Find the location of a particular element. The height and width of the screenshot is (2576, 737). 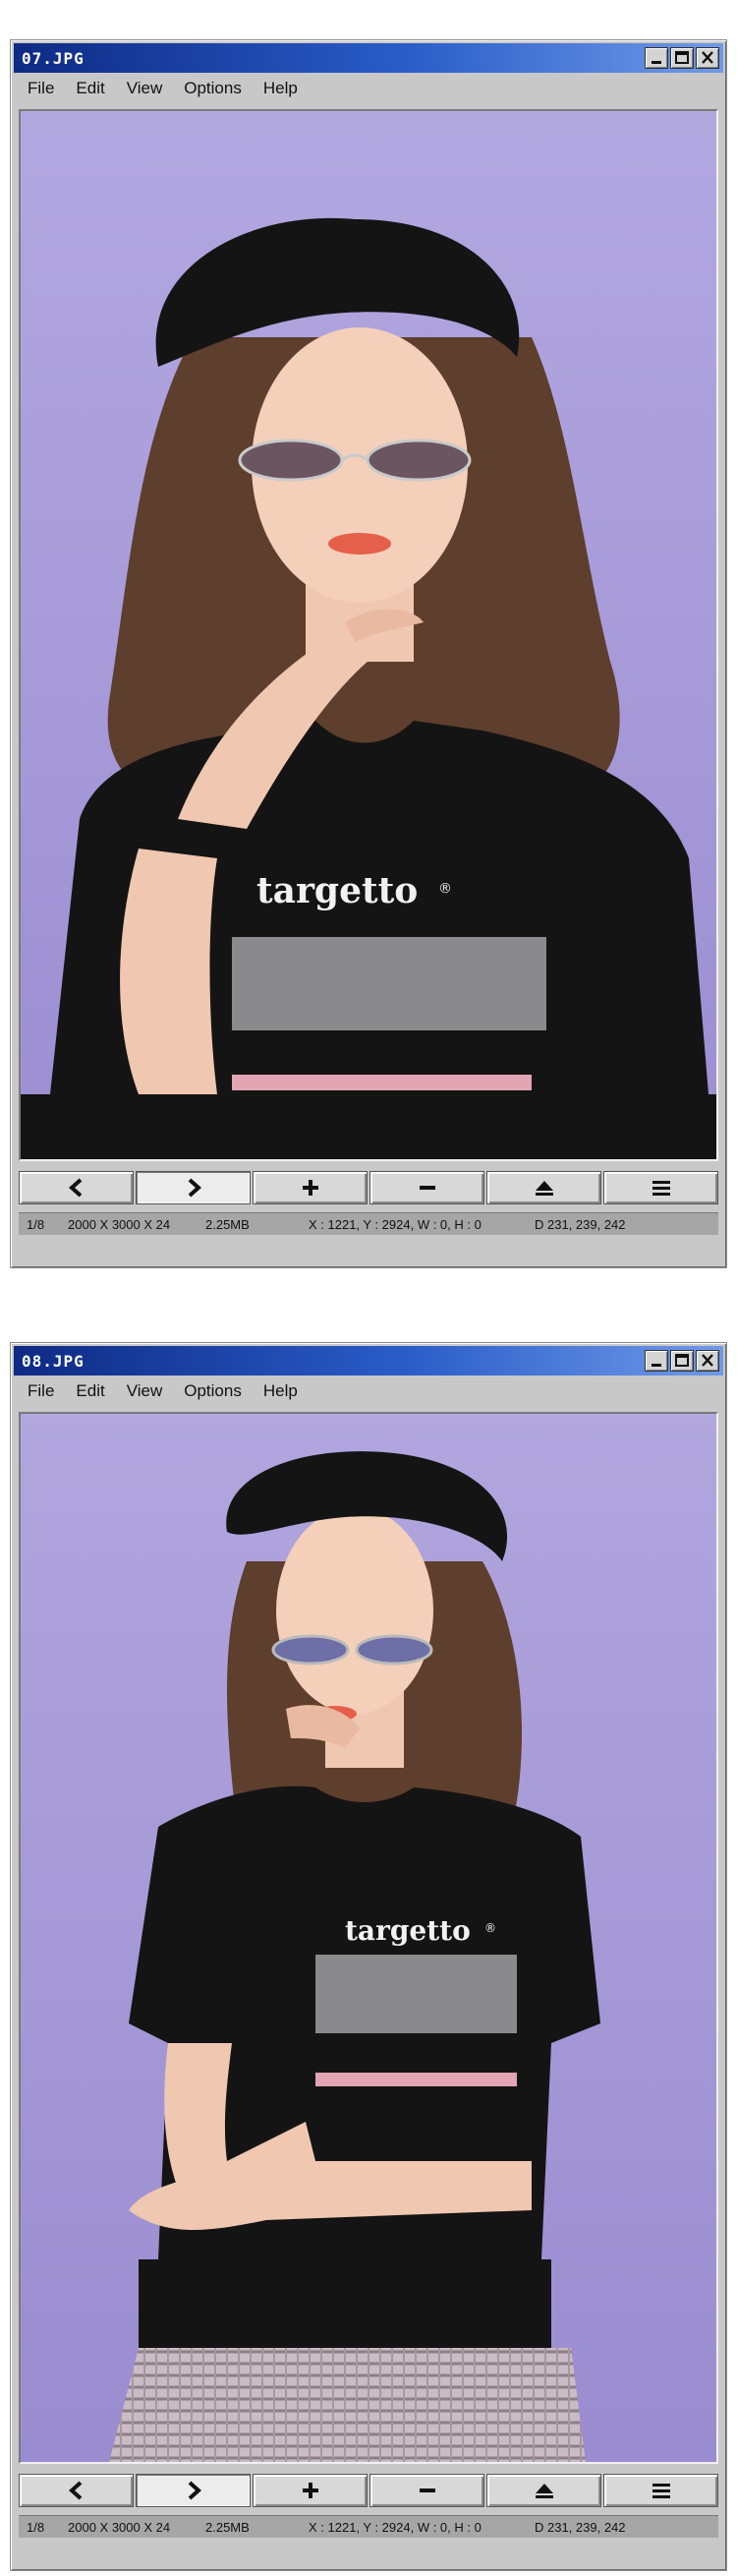

window-title: 08.JPG is located at coordinates (54, 1361).